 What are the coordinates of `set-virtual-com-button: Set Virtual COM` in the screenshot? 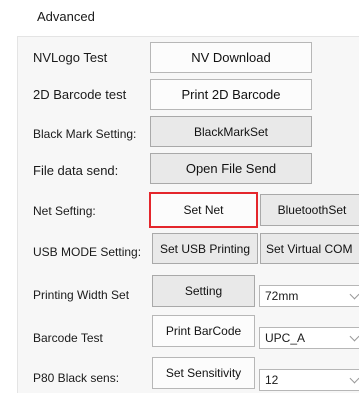 It's located at (309, 248).